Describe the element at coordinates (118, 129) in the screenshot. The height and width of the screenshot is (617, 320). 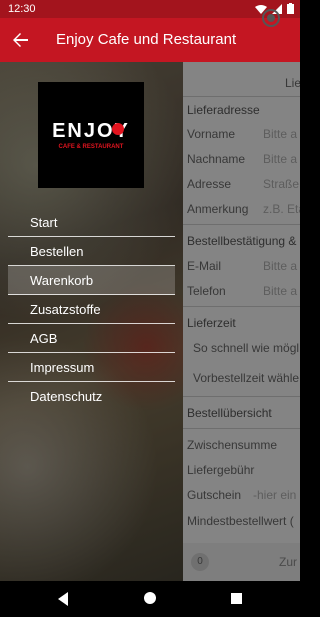
I see `logo-dot-icon` at that location.